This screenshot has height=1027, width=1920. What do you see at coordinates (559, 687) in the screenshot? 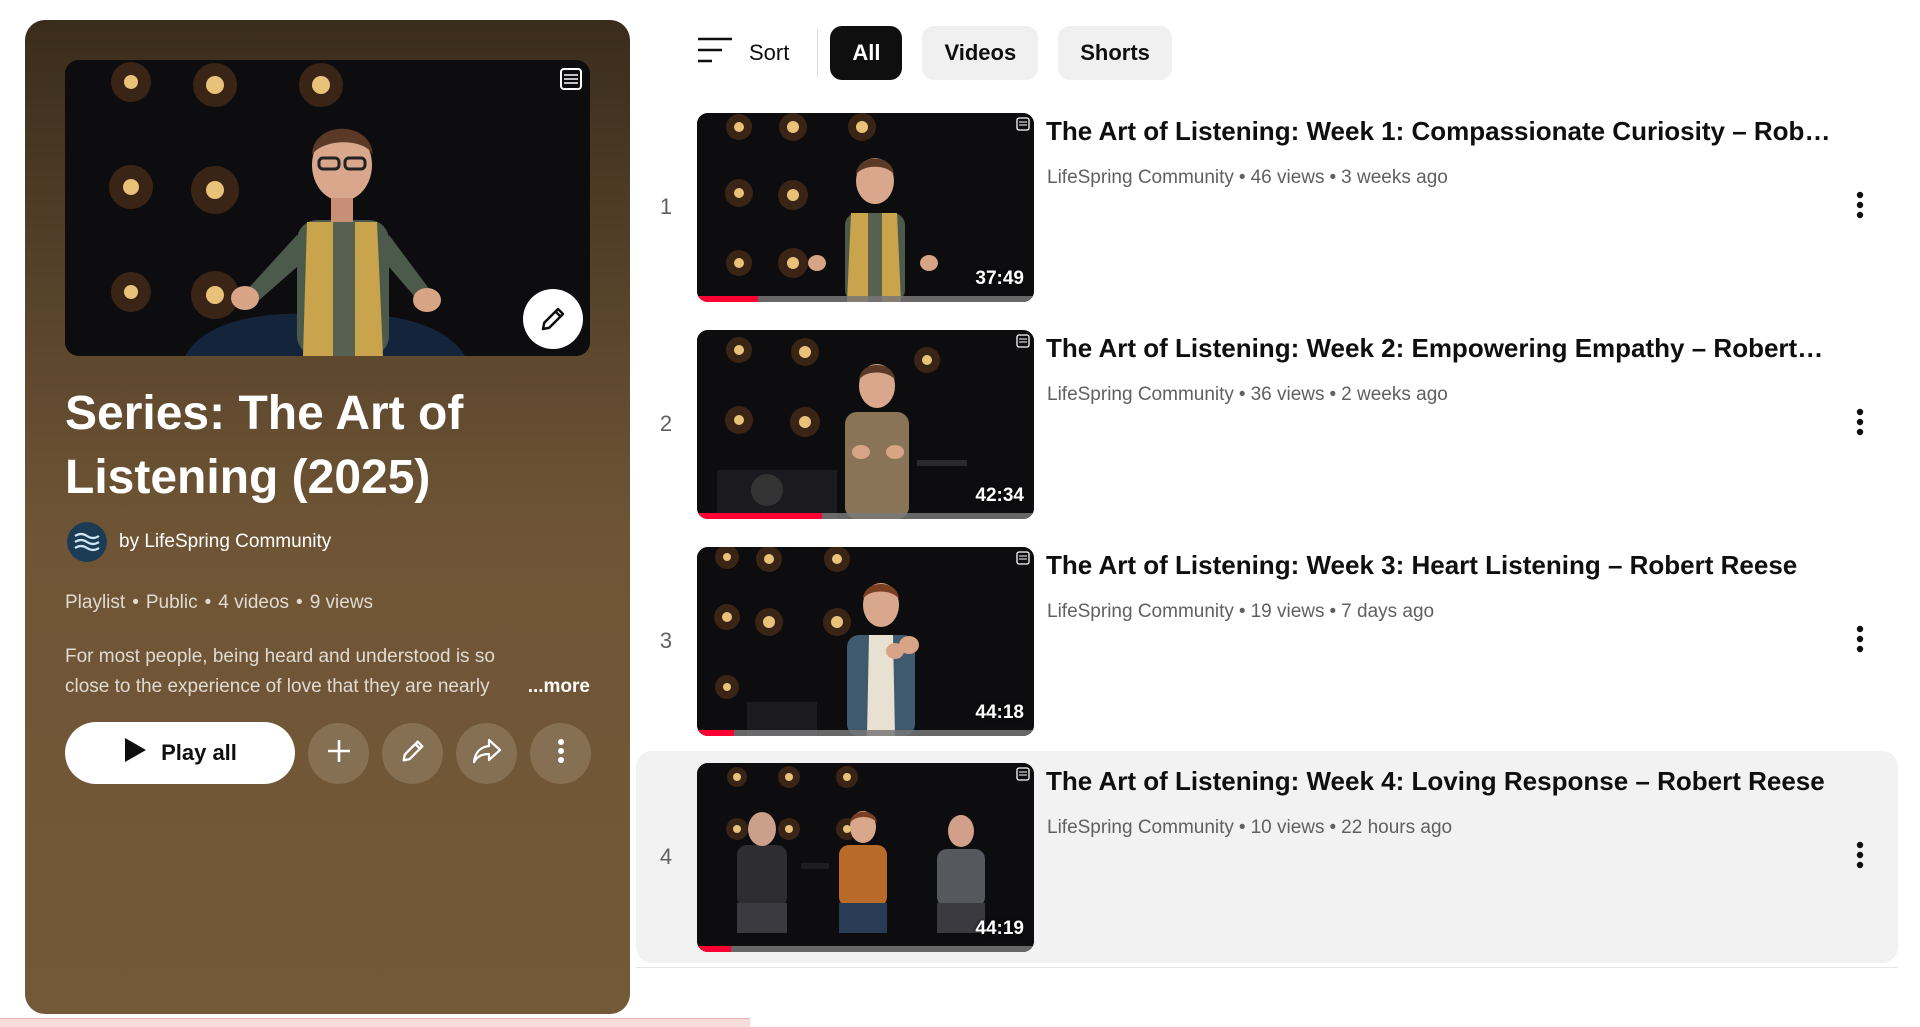
I see `more-link: ...more` at bounding box center [559, 687].